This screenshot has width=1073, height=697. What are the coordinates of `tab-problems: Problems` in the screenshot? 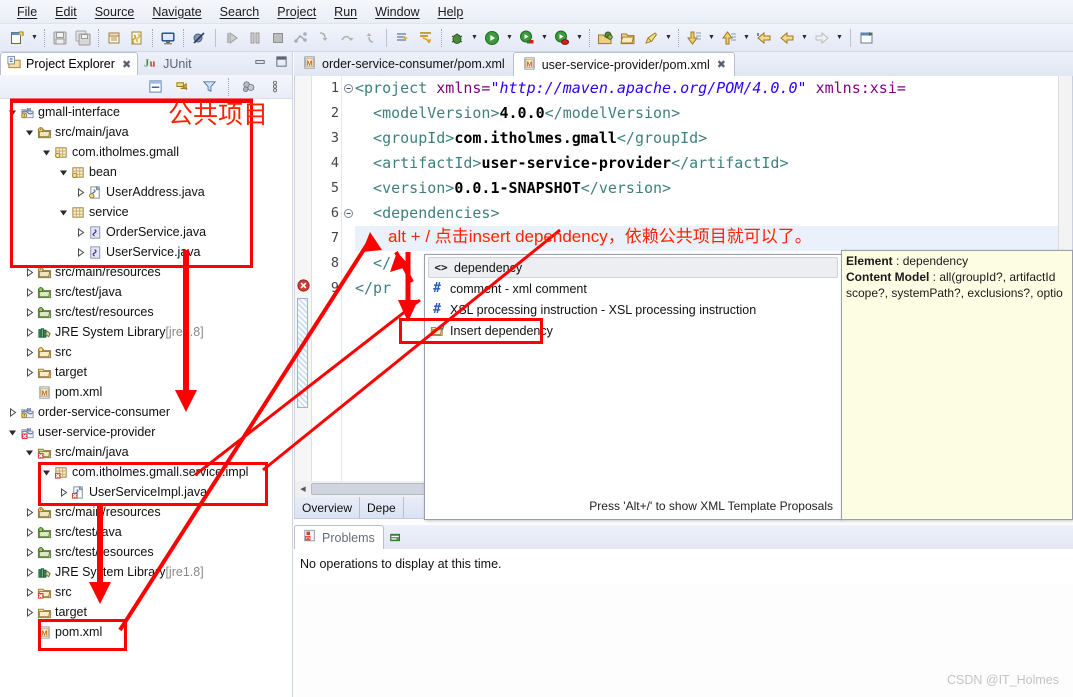 It's located at (339, 537).